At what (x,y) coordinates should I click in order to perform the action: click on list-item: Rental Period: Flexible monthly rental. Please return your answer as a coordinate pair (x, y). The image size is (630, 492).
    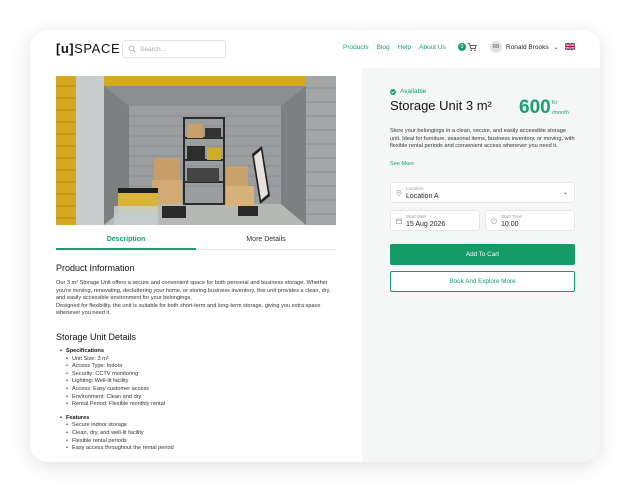
    Looking at the image, I should click on (117, 405).